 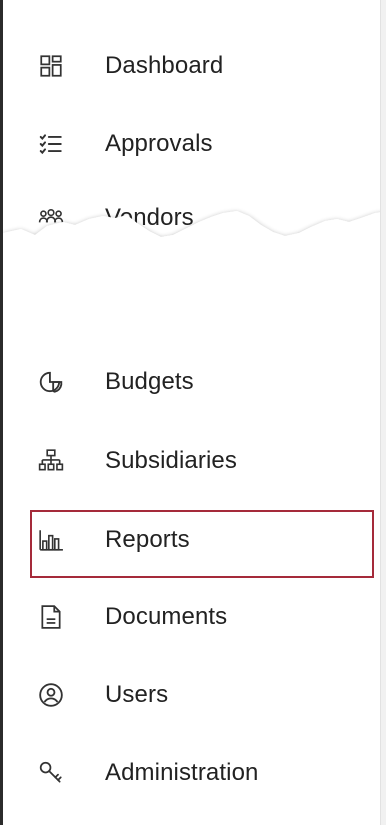 What do you see at coordinates (51, 773) in the screenshot?
I see `key-icon` at bounding box center [51, 773].